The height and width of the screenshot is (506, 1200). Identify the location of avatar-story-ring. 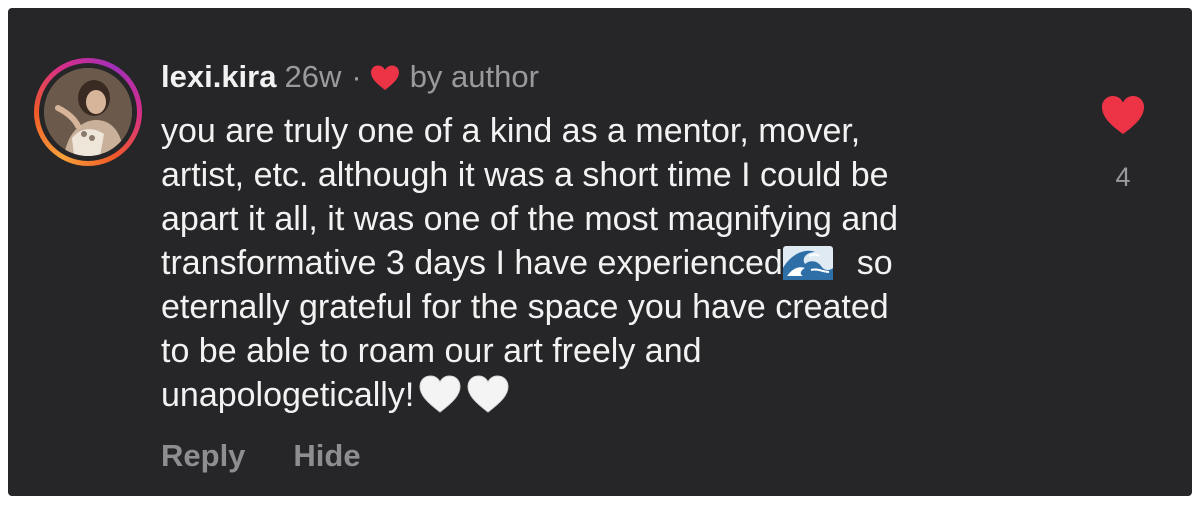
(88, 112).